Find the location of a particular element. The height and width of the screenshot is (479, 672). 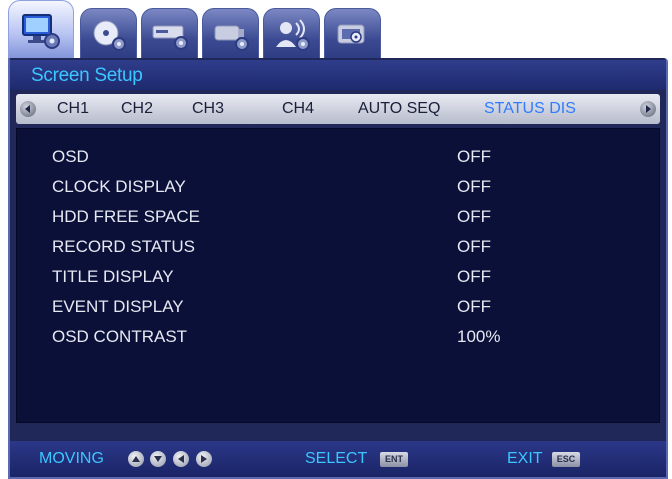

setting-row-title-display: TITLE DISPLAY OFF is located at coordinates (338, 278).